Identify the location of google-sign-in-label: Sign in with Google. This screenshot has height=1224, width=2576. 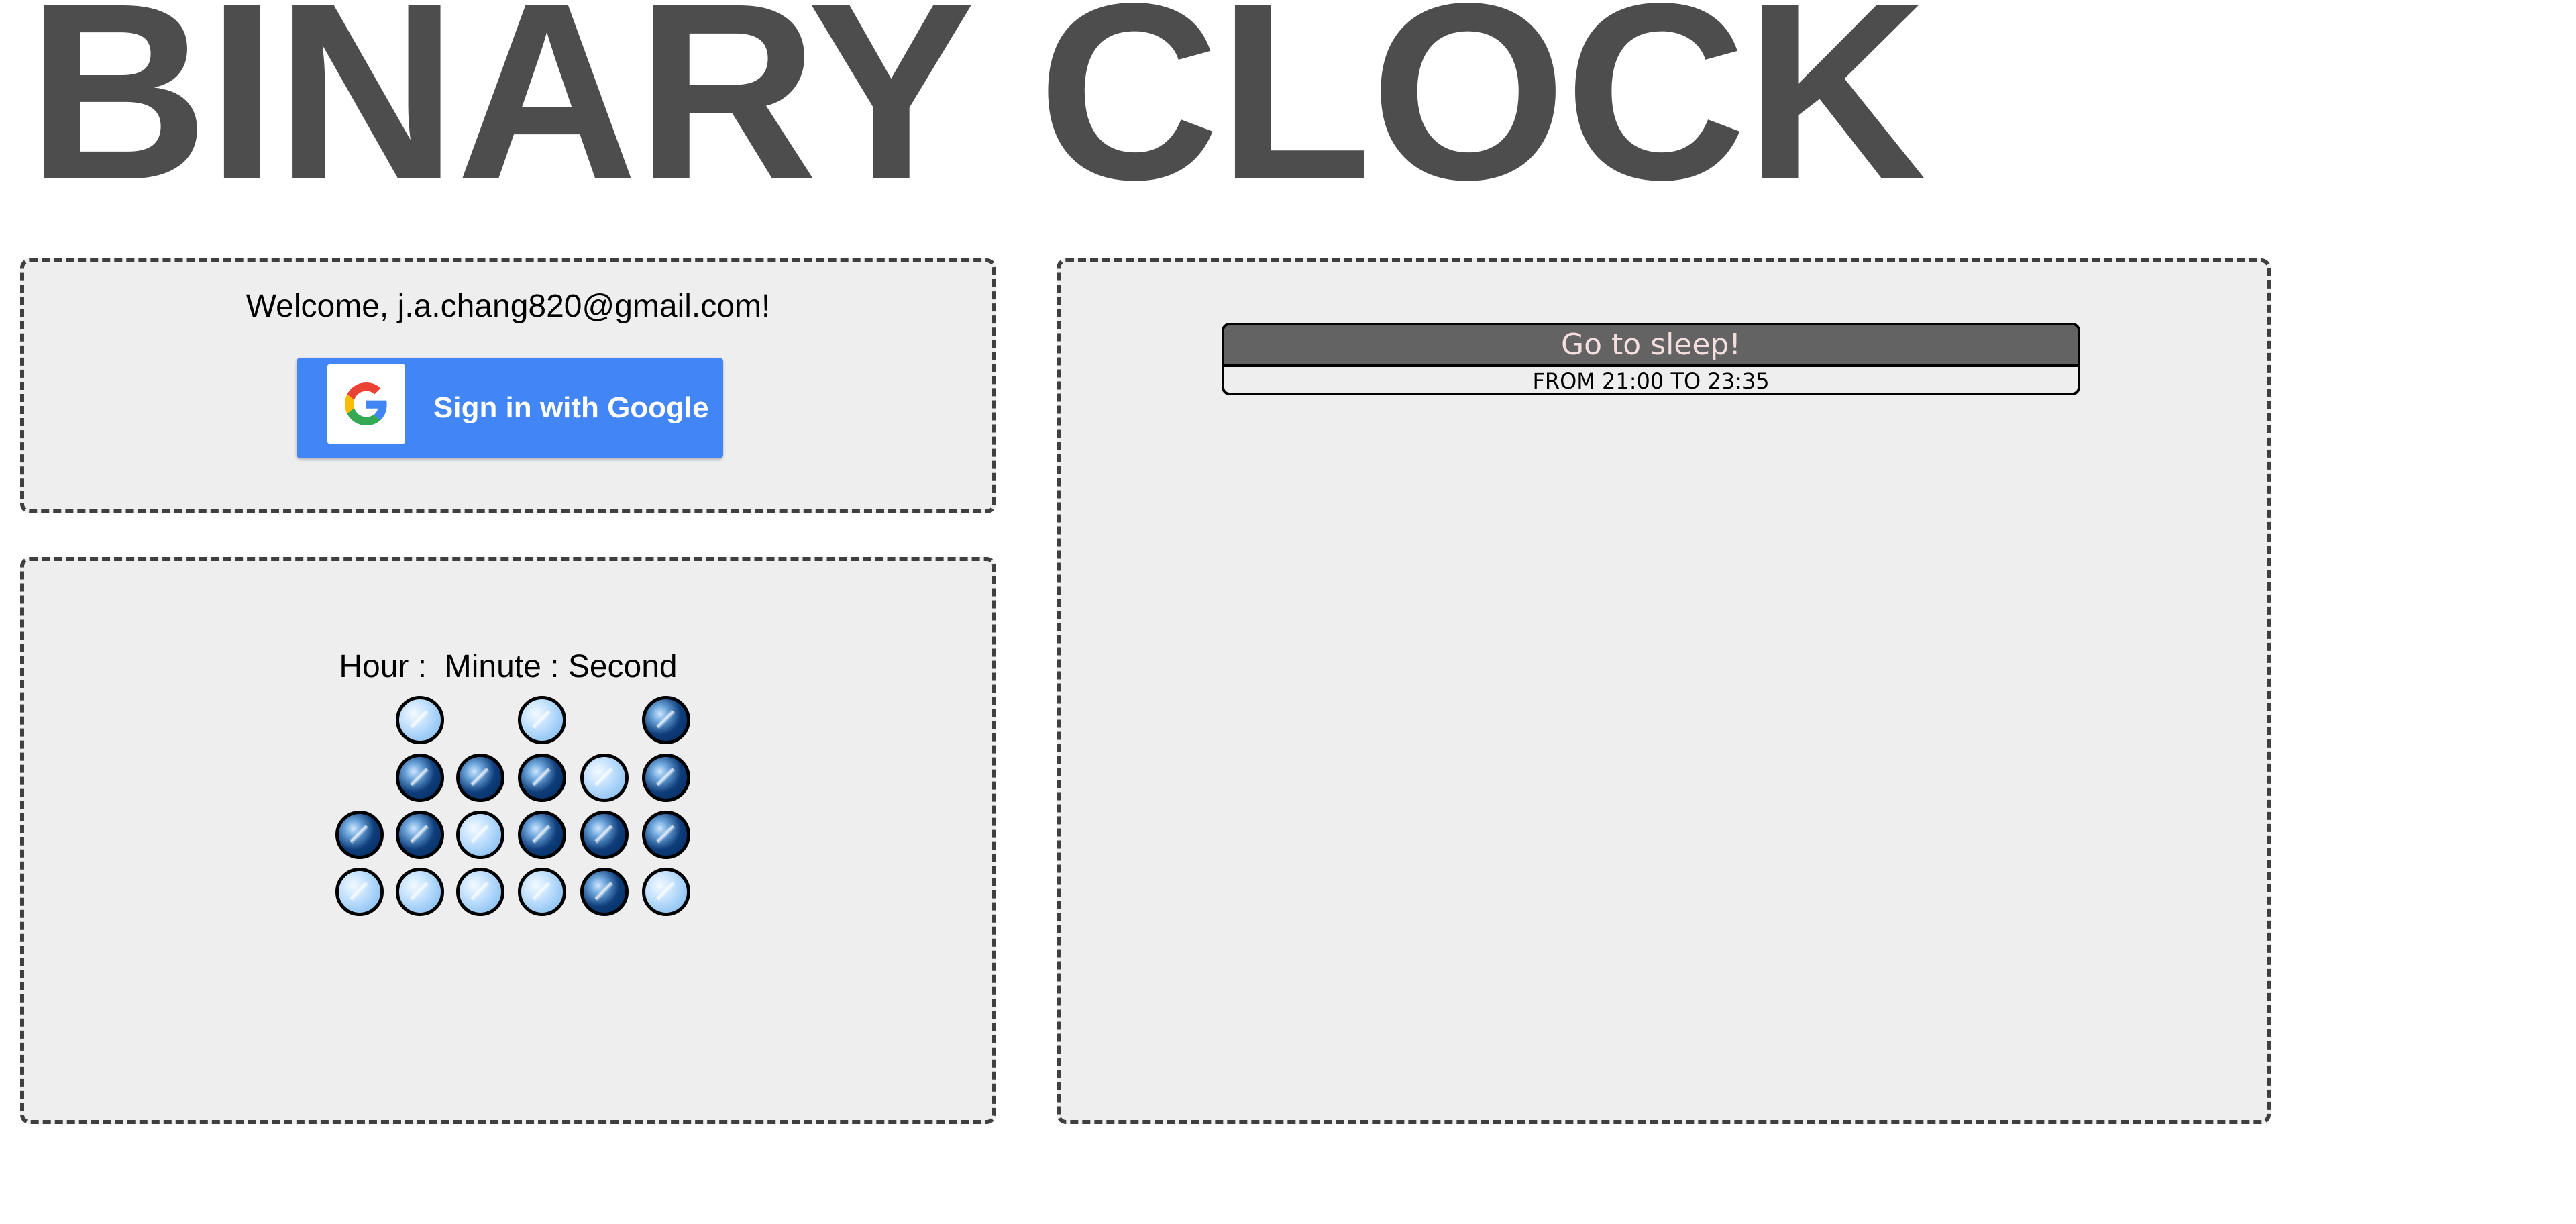
(571, 407).